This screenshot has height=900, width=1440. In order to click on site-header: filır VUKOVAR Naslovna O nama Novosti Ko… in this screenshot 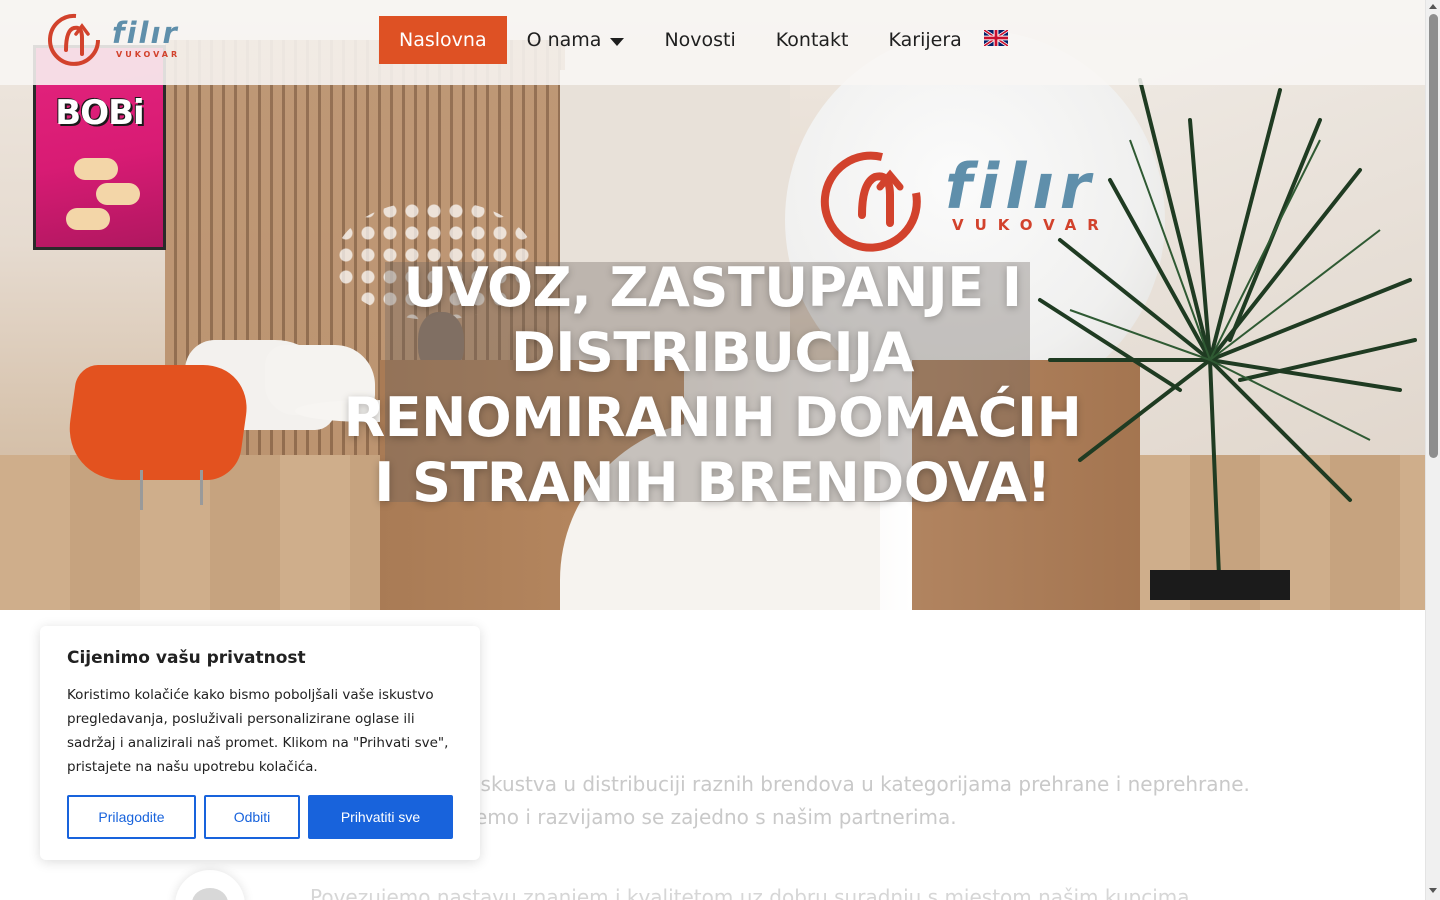, I will do `click(712, 42)`.